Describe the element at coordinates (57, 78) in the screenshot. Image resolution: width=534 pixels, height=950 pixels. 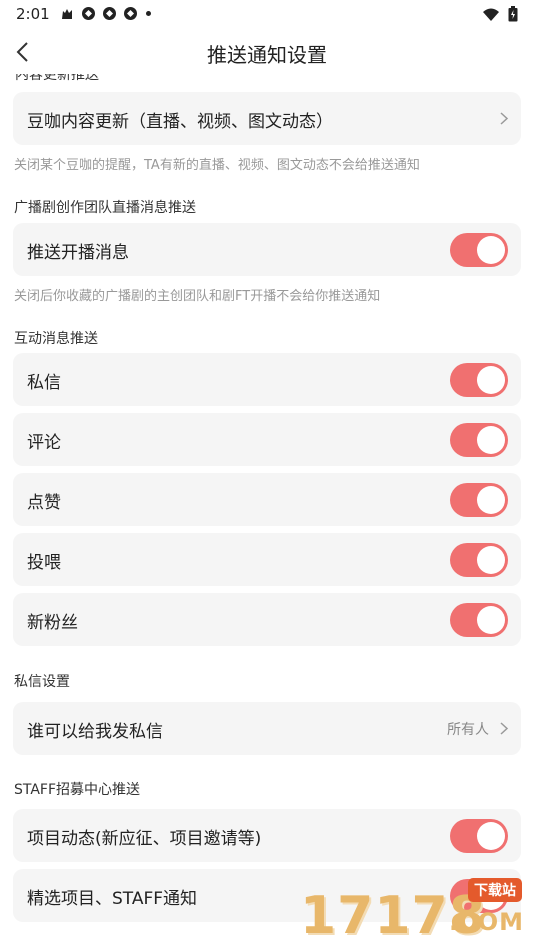
I see `section-title-content-update: 内容更新推送` at that location.